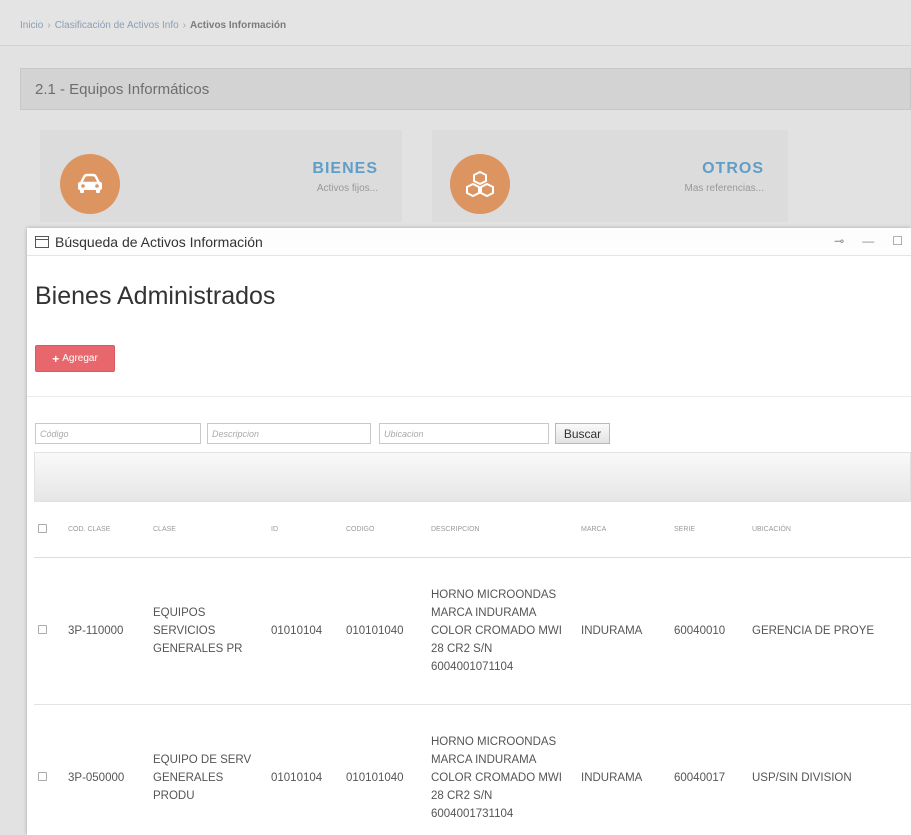 Image resolution: width=911 pixels, height=835 pixels. I want to click on divider, so click(469, 396).